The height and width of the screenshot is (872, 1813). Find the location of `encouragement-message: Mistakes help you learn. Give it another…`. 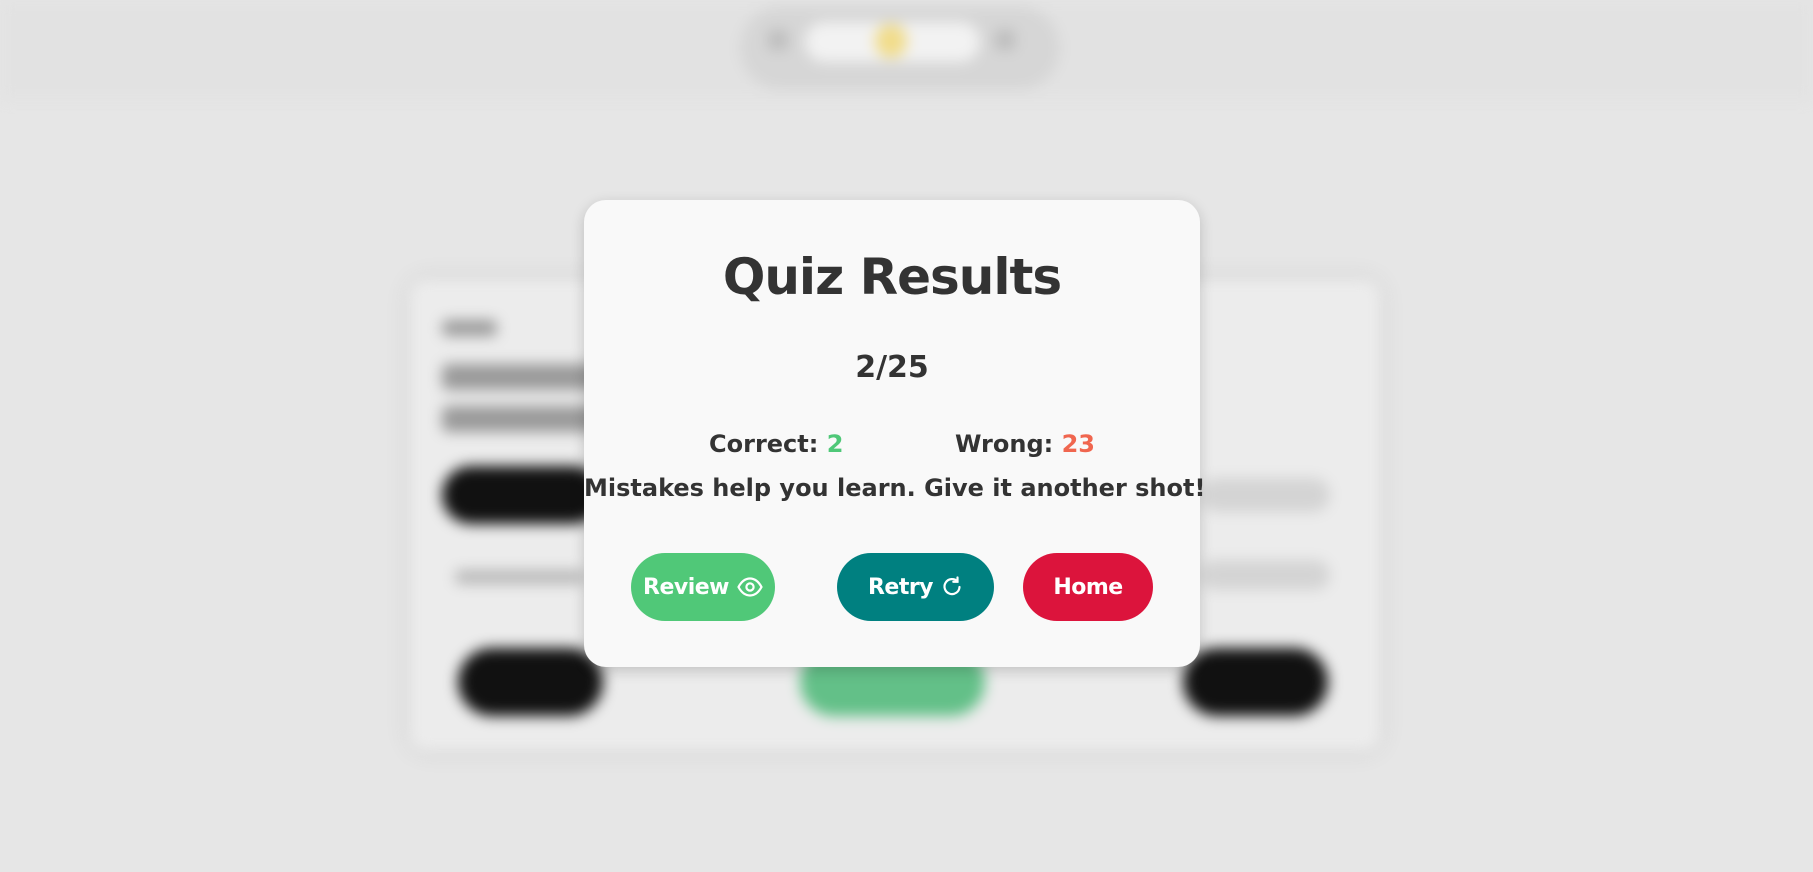

encouragement-message: Mistakes help you learn. Give it another… is located at coordinates (895, 488).